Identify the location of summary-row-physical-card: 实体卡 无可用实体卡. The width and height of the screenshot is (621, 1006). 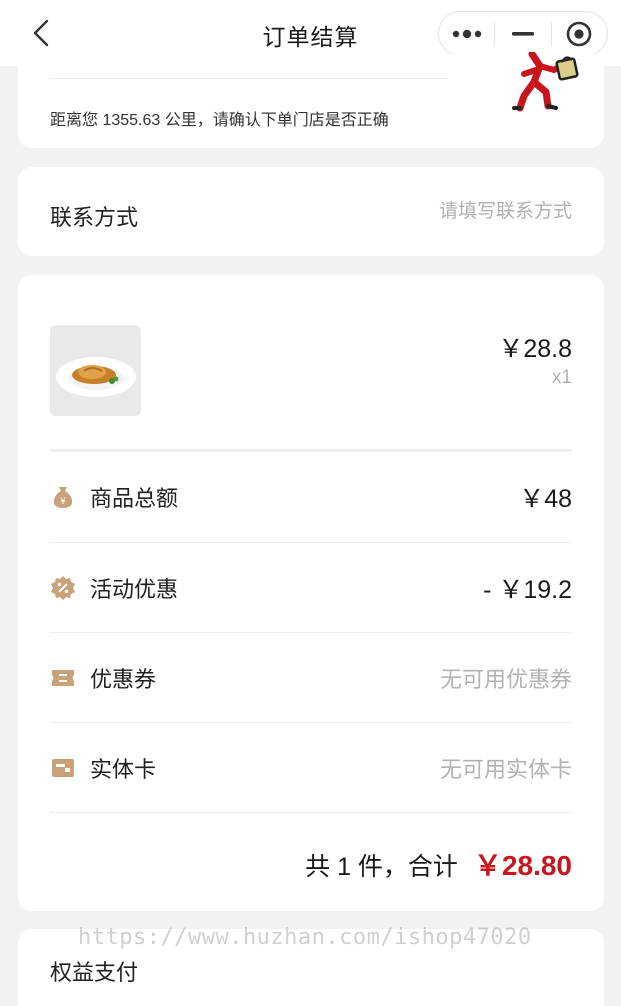
(311, 768).